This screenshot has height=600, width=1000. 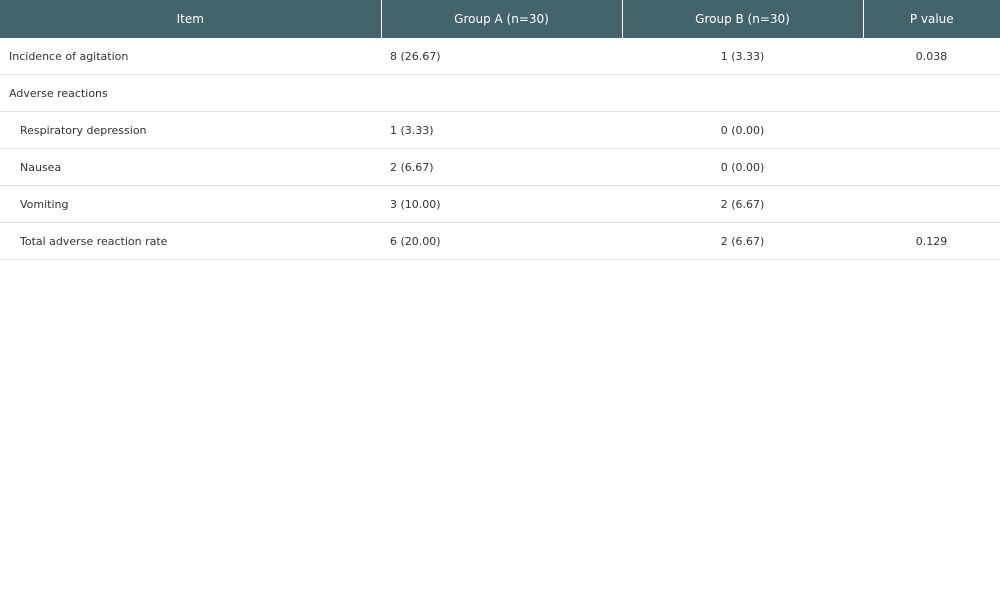 I want to click on group-a-cell: 6 (20.00), so click(x=501, y=241).